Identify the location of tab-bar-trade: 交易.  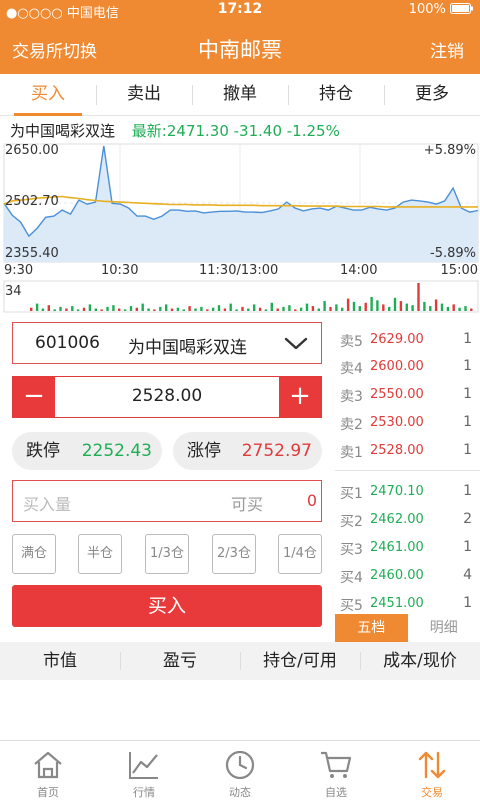
(432, 770).